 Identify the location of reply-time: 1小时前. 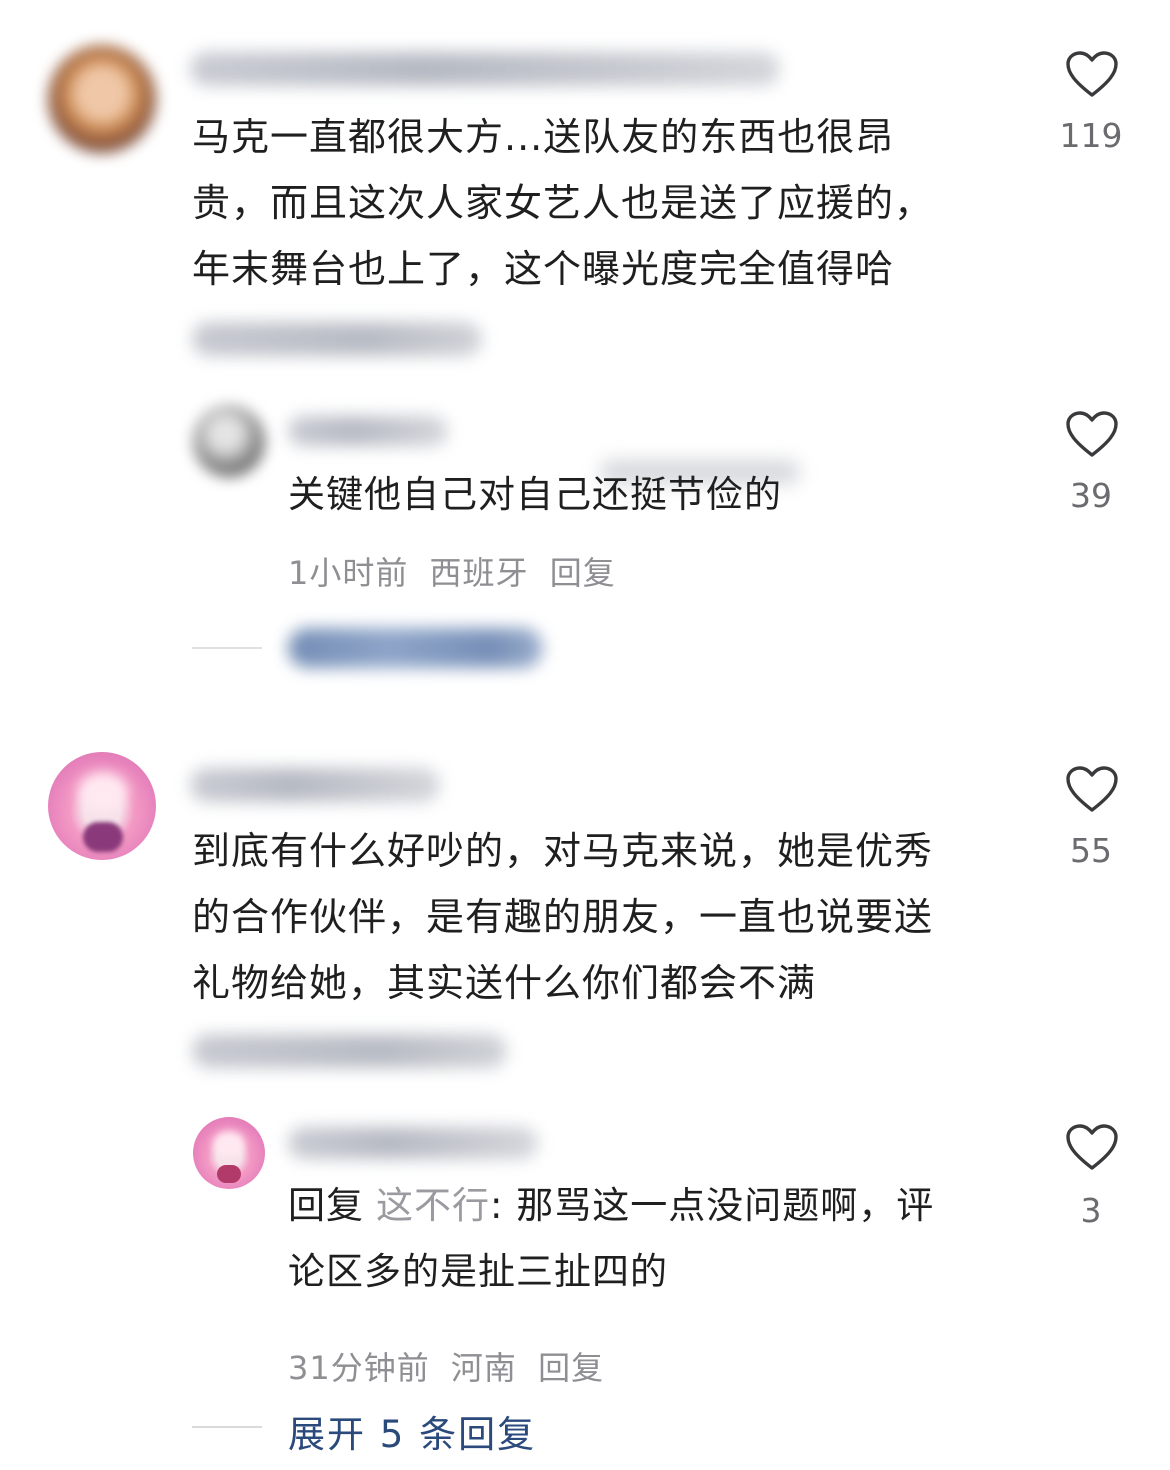
(348, 573).